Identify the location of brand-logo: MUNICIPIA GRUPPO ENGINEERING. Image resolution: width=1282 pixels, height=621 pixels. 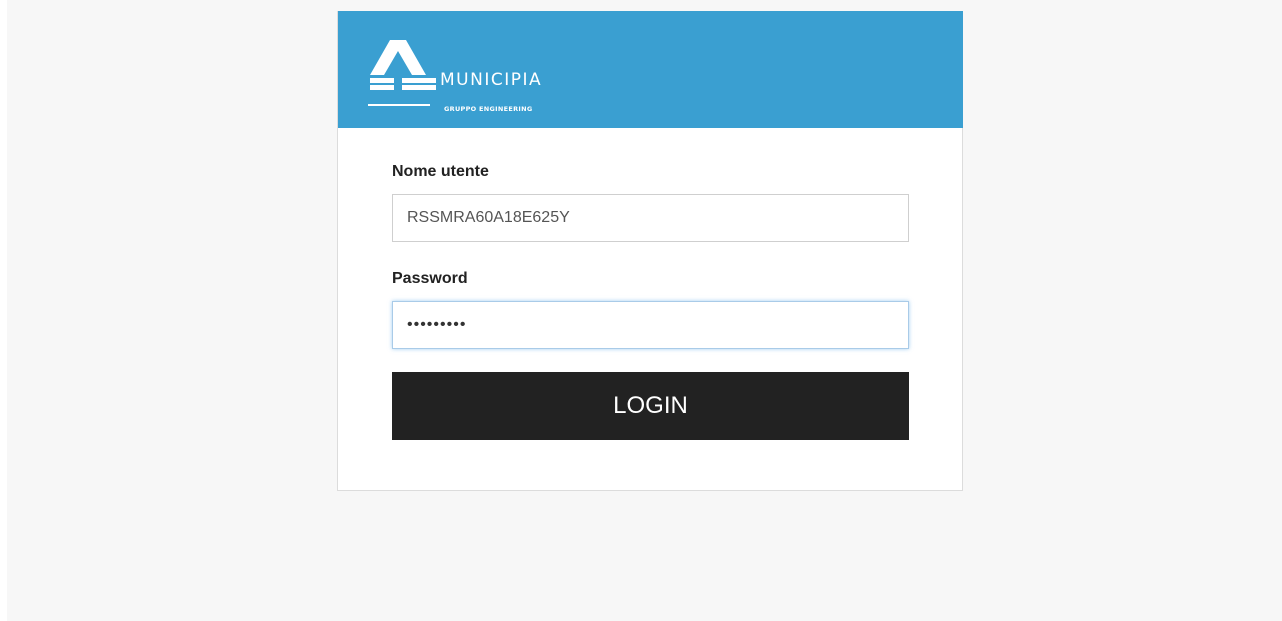
(478, 77).